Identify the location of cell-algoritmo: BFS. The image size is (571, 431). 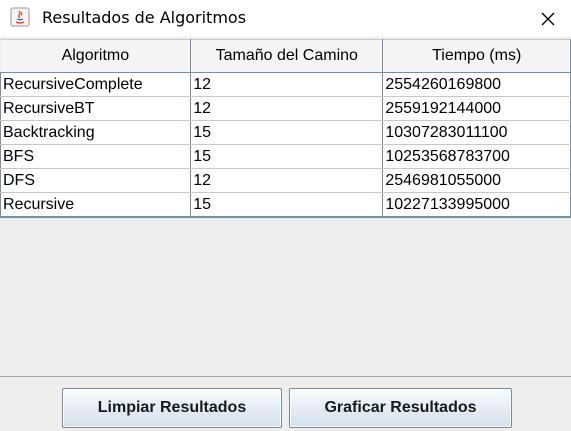
(96, 156).